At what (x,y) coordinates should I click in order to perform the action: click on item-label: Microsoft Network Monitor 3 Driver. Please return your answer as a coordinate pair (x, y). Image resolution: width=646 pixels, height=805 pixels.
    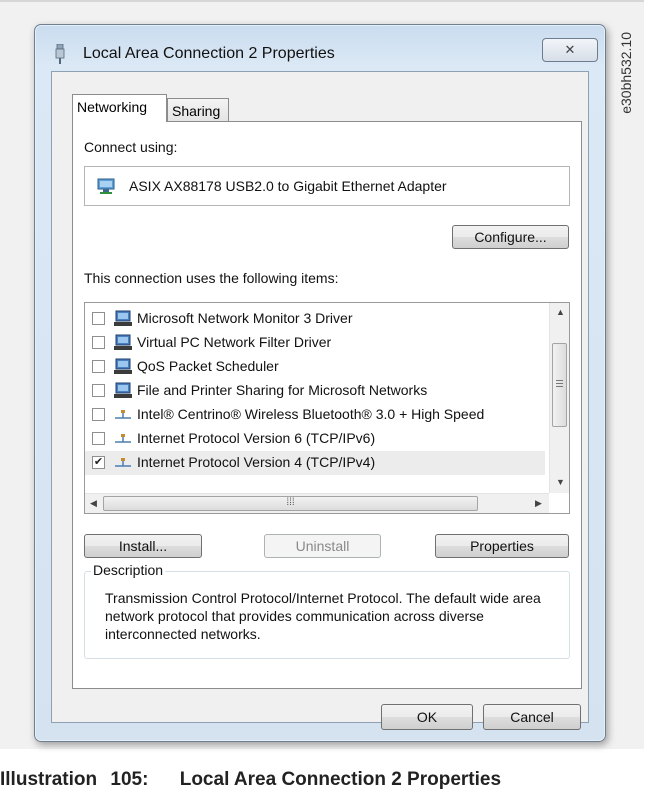
    Looking at the image, I should click on (245, 318).